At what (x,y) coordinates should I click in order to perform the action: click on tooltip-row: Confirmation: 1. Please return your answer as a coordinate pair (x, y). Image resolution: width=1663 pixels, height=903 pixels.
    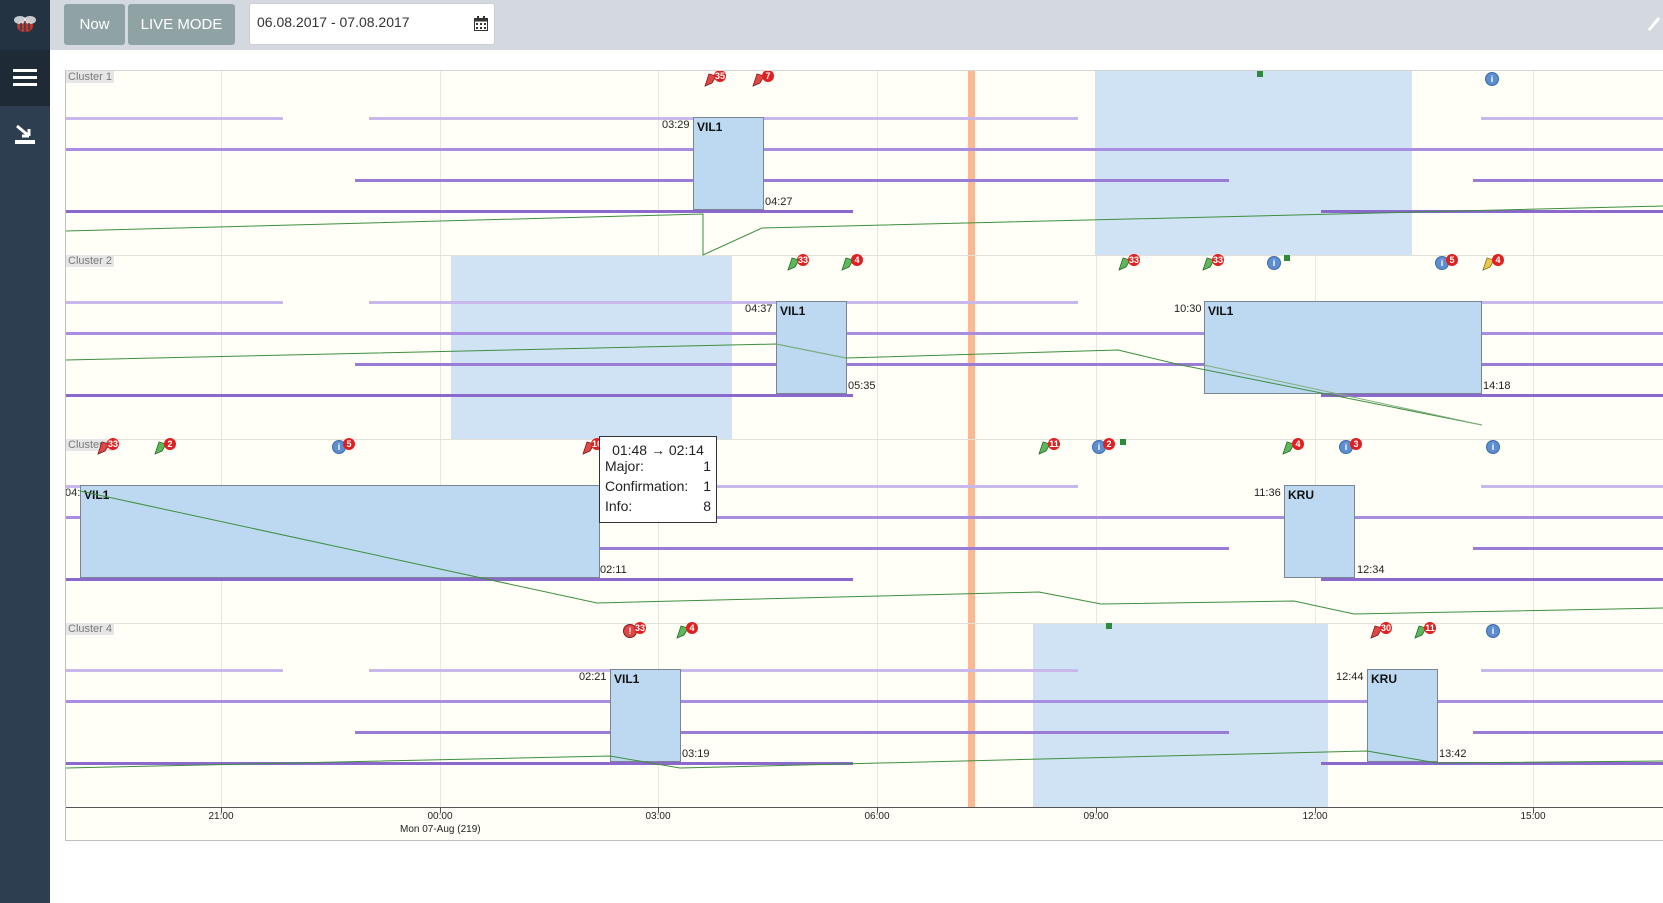
    Looking at the image, I should click on (658, 488).